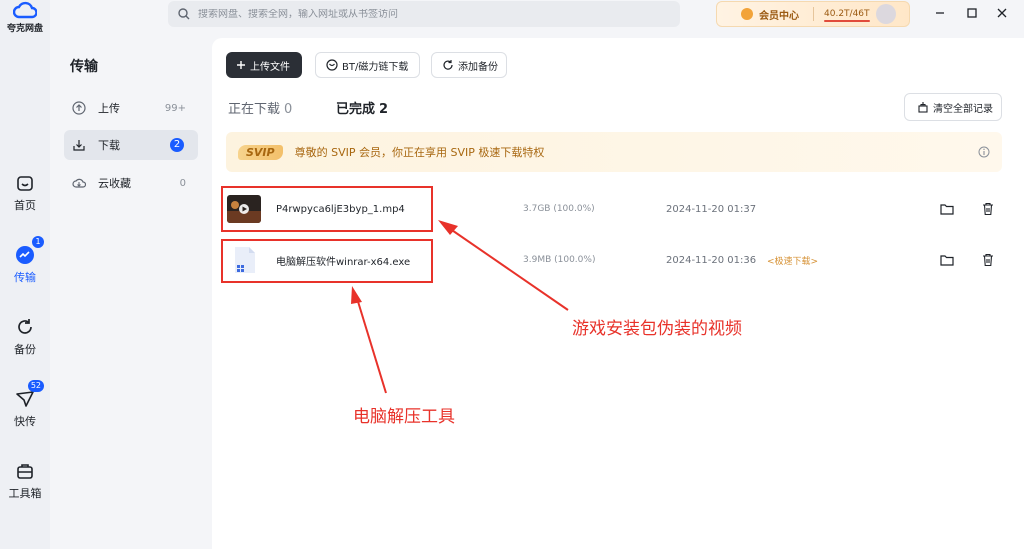 The image size is (1024, 549). What do you see at coordinates (657, 329) in the screenshot?
I see `annotation-video-note: 游戏安装包伪装的视频` at bounding box center [657, 329].